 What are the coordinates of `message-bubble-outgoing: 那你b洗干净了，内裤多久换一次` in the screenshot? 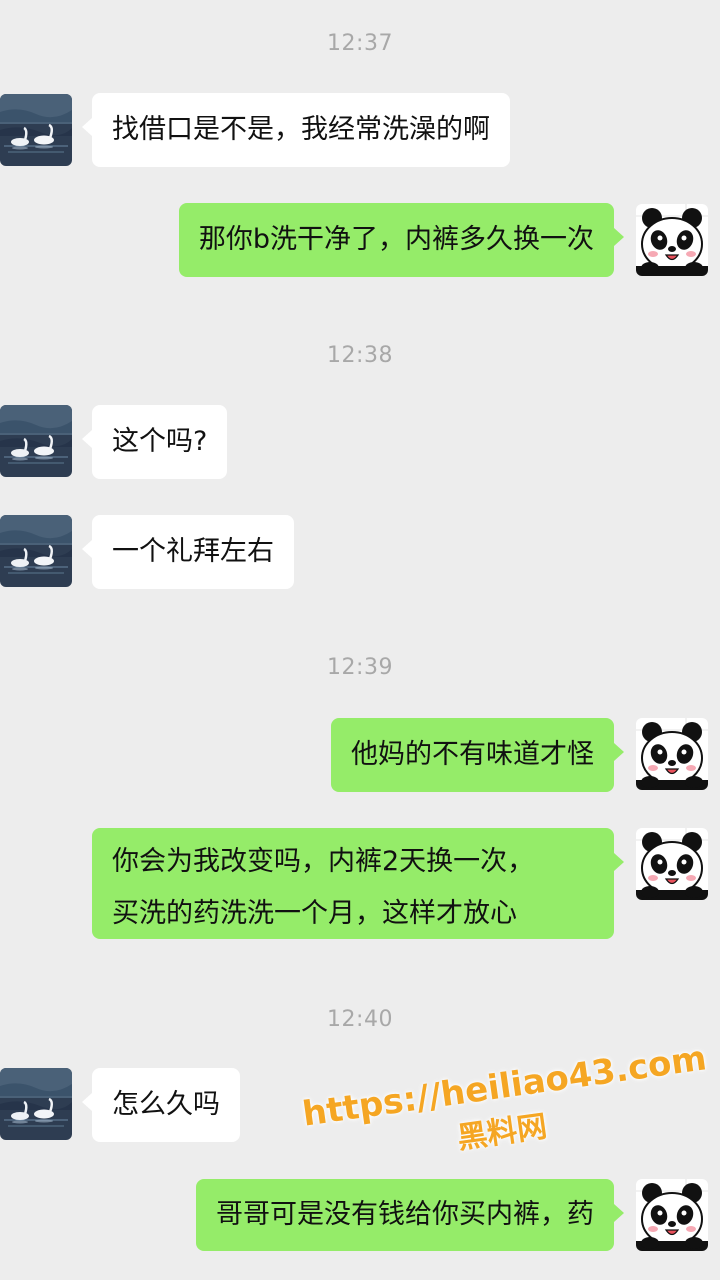 It's located at (401, 240).